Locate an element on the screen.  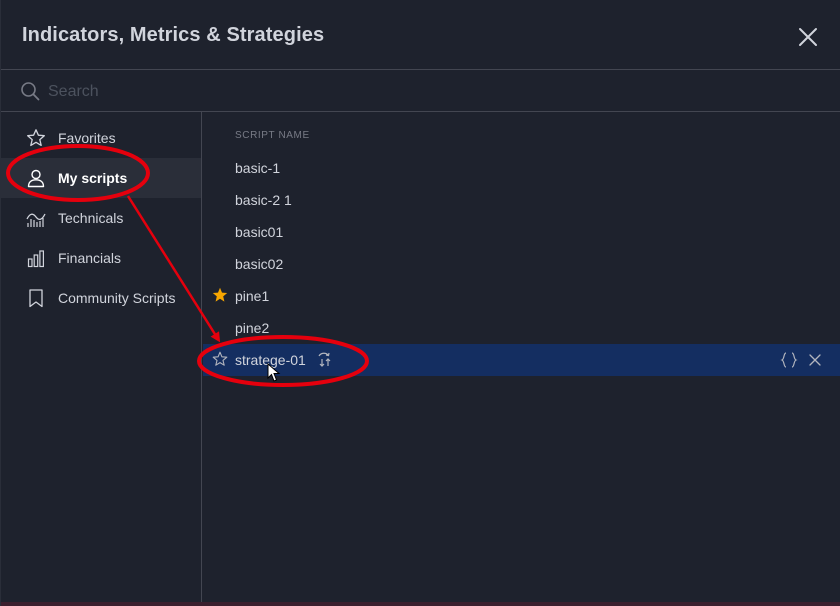
script-row-selected: stratege-01 is located at coordinates (521, 360).